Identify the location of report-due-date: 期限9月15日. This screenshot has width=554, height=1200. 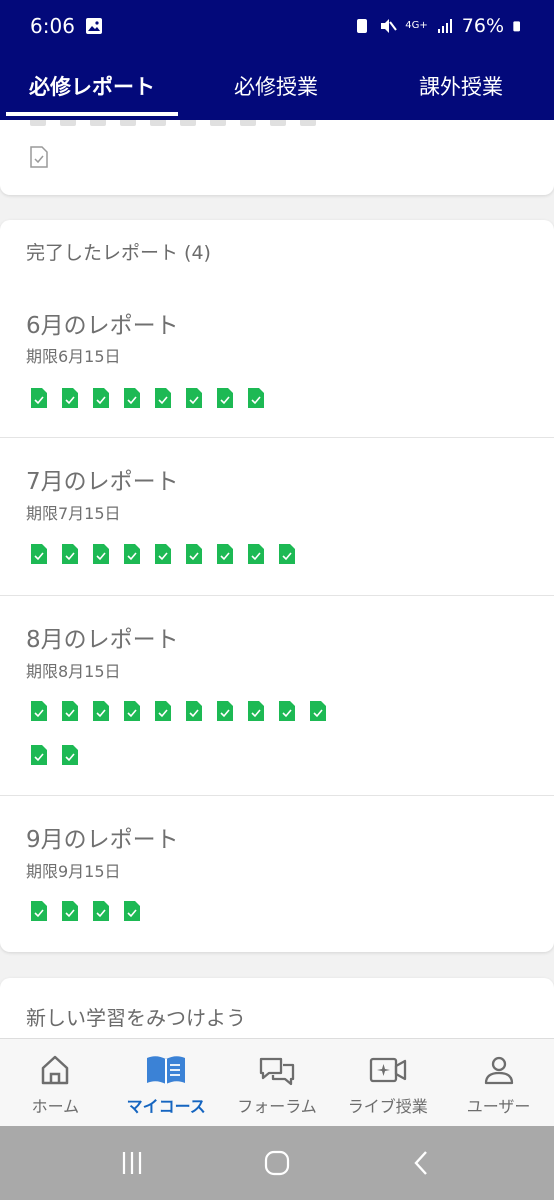
(73, 871).